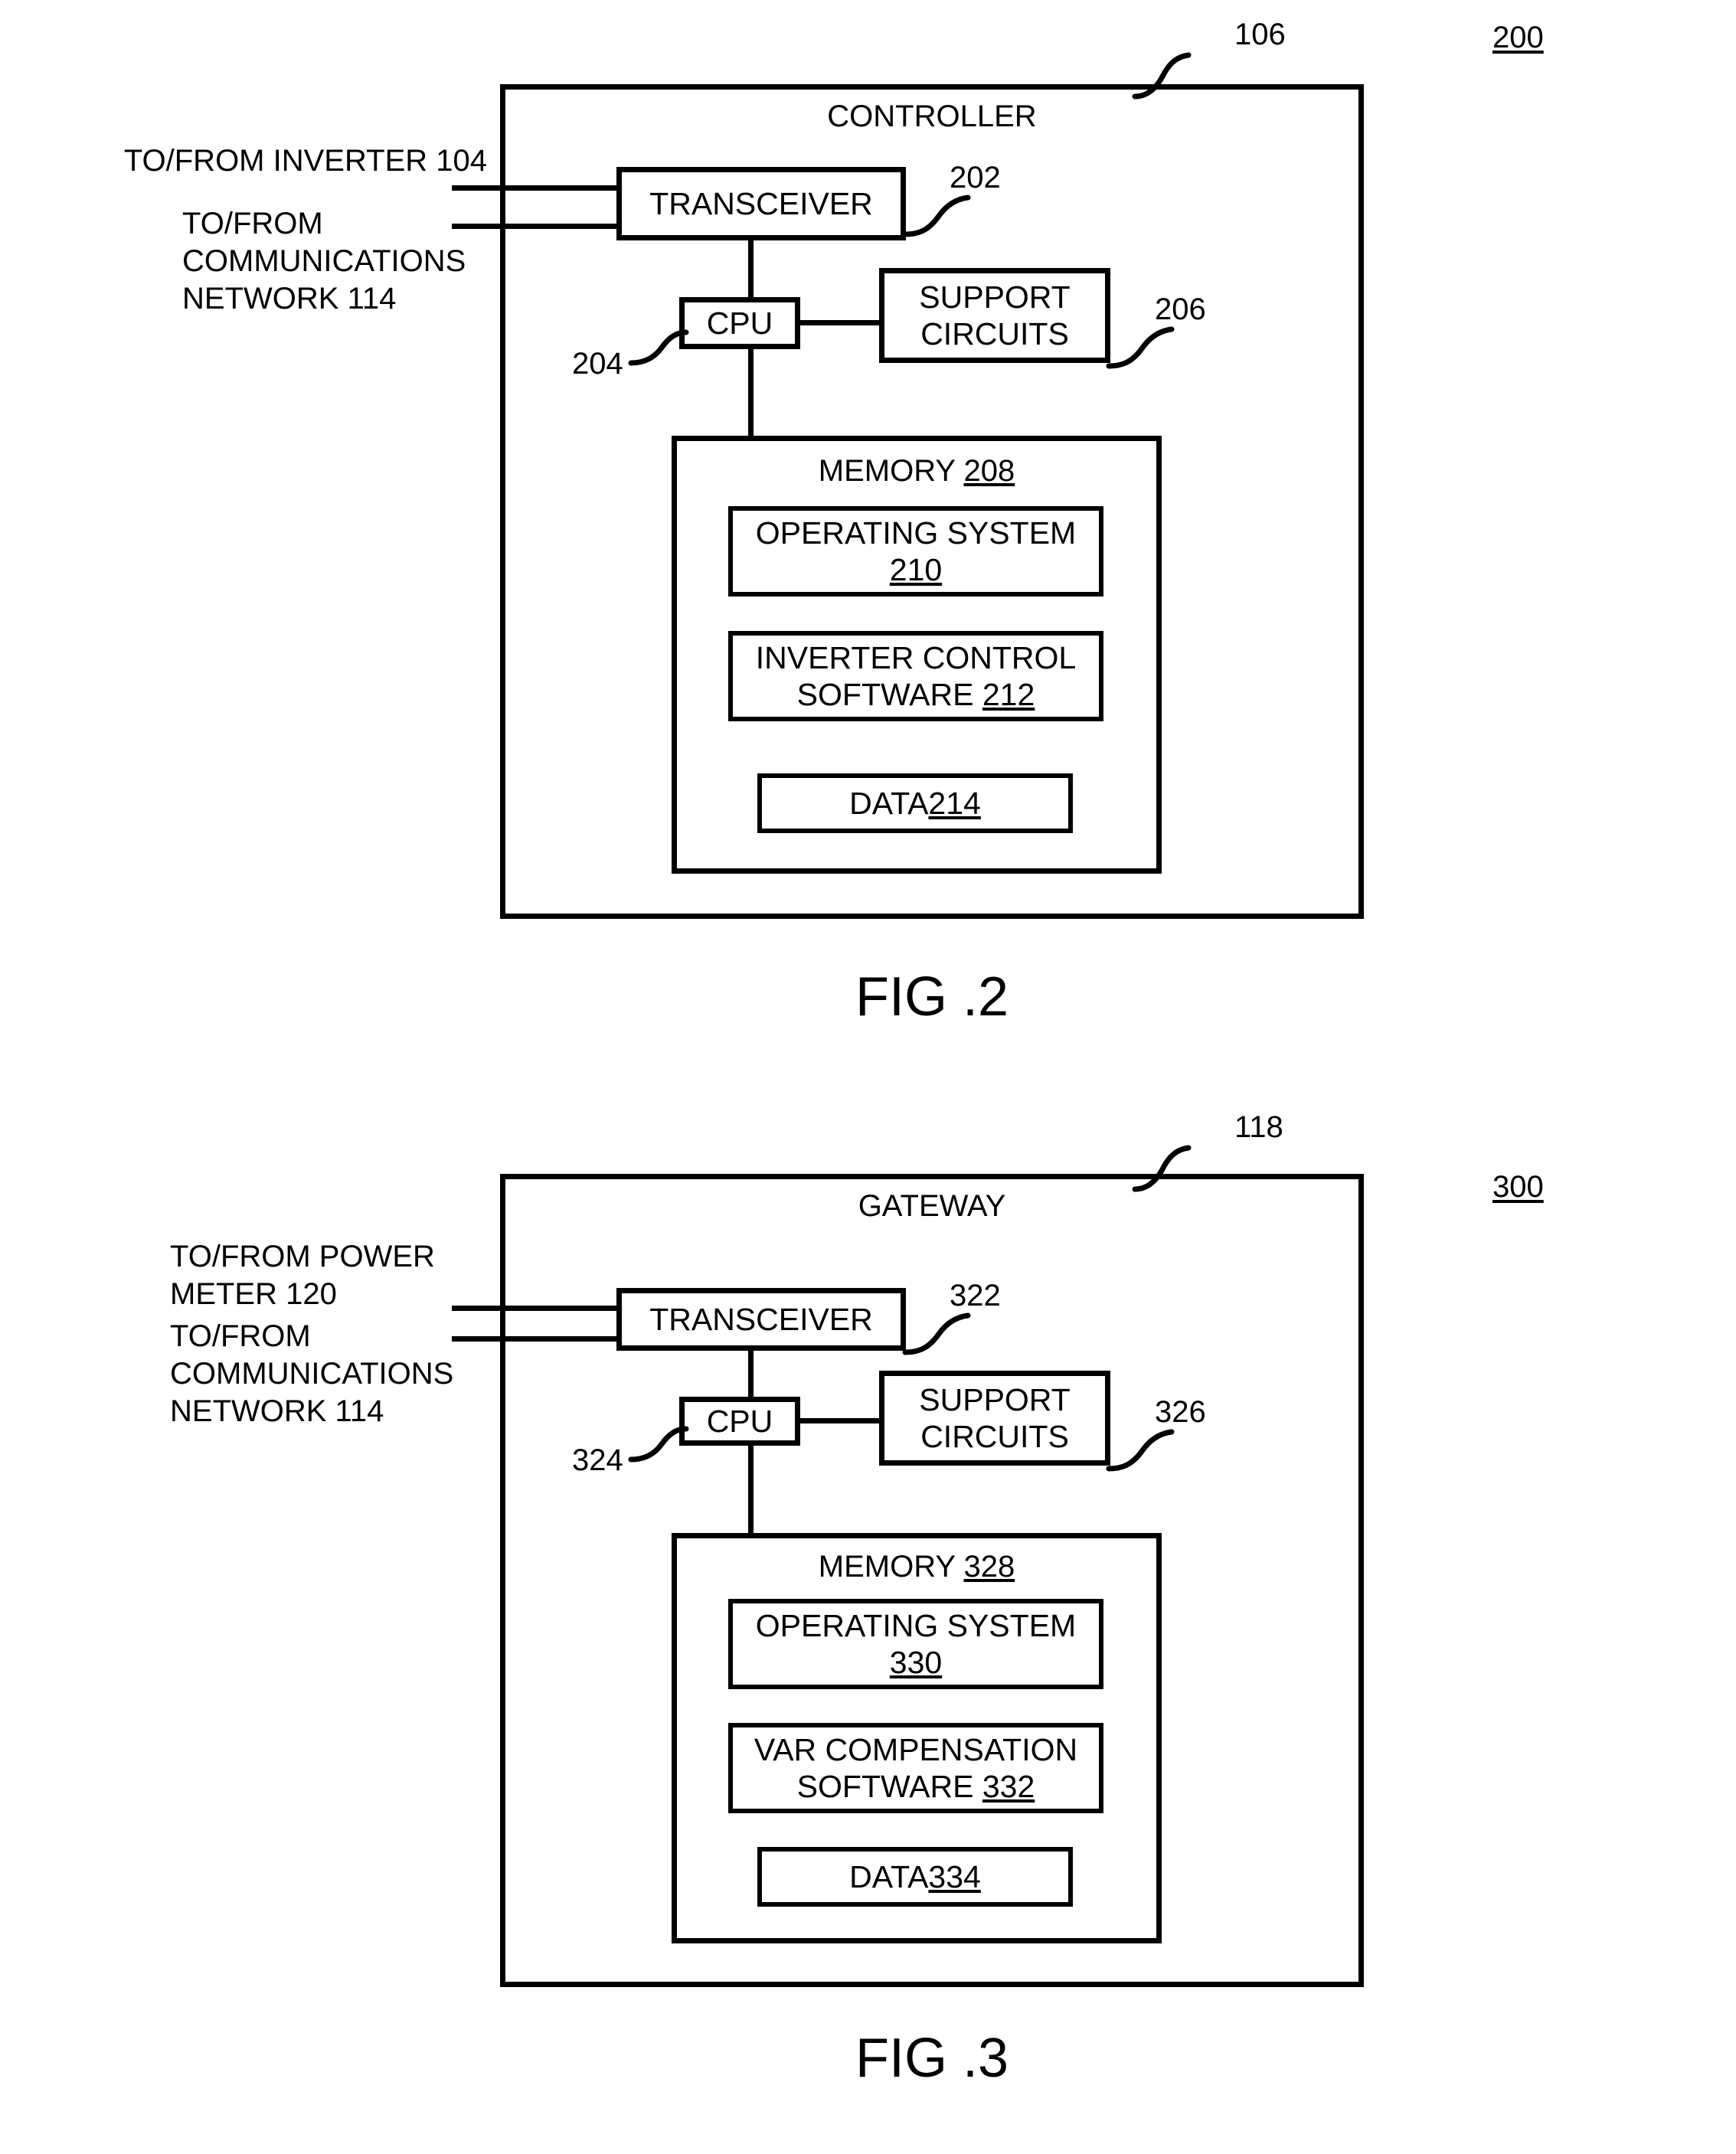  Describe the element at coordinates (915, 551) in the screenshot. I see `operating-system-block` at that location.